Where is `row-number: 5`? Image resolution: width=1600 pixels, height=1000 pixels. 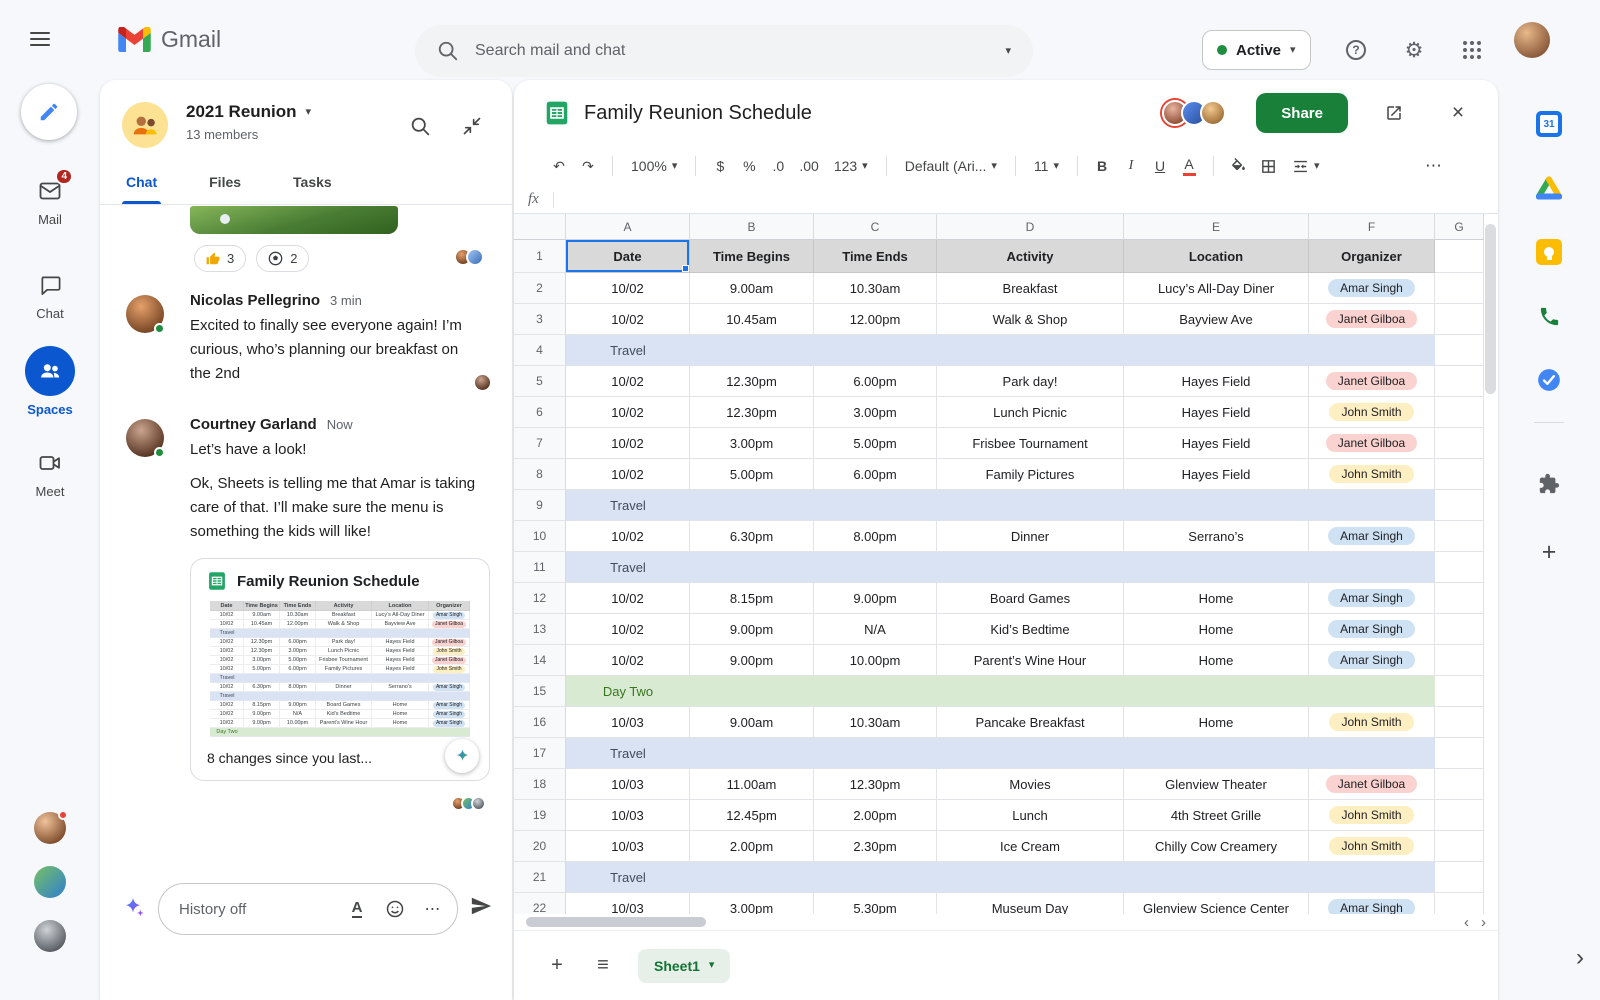 row-number: 5 is located at coordinates (540, 381).